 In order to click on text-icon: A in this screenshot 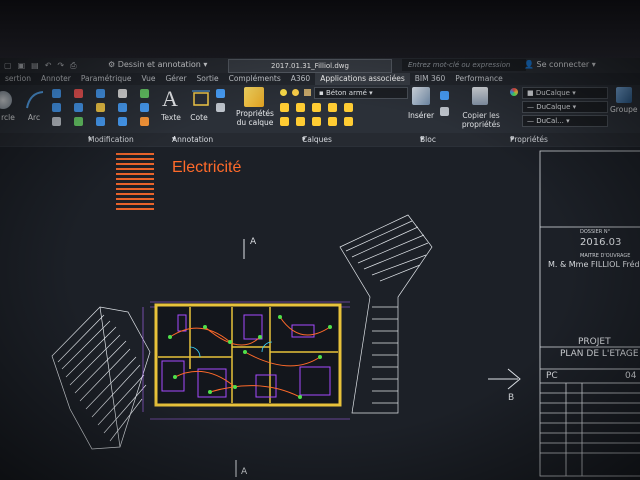, I will do `click(170, 99)`.